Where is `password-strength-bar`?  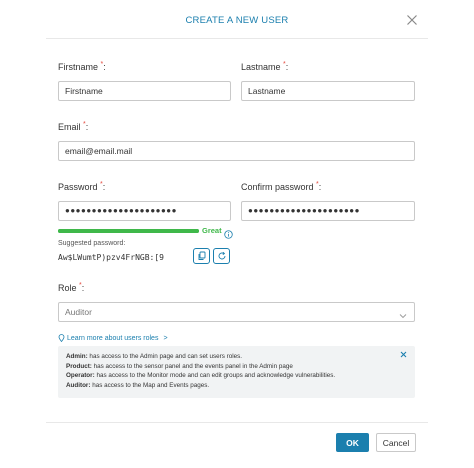 password-strength-bar is located at coordinates (128, 231).